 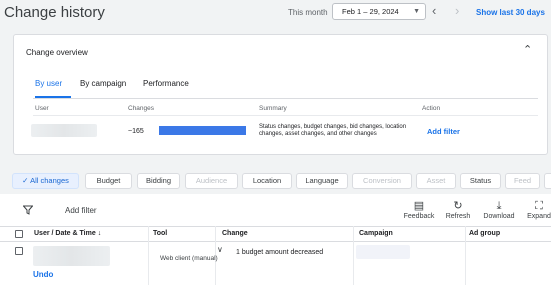 I want to click on feedback-button: ▤ Feedback, so click(x=419, y=210).